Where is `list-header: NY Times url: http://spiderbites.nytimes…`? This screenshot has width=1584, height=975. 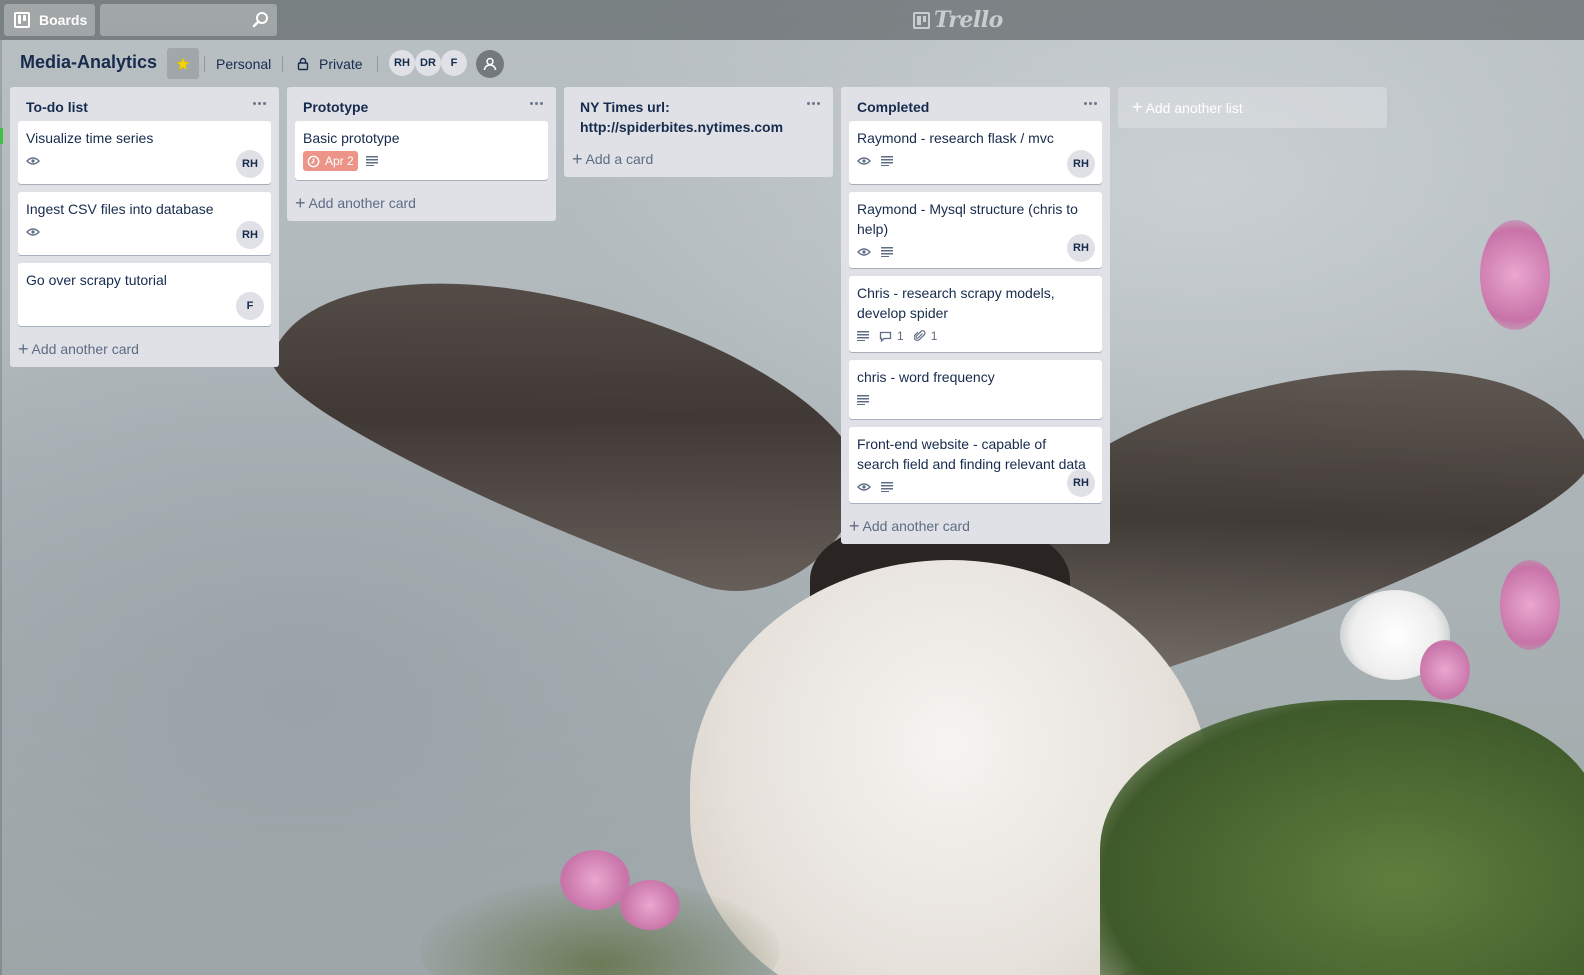
list-header: NY Times url: http://spiderbites.nytimes… is located at coordinates (698, 114).